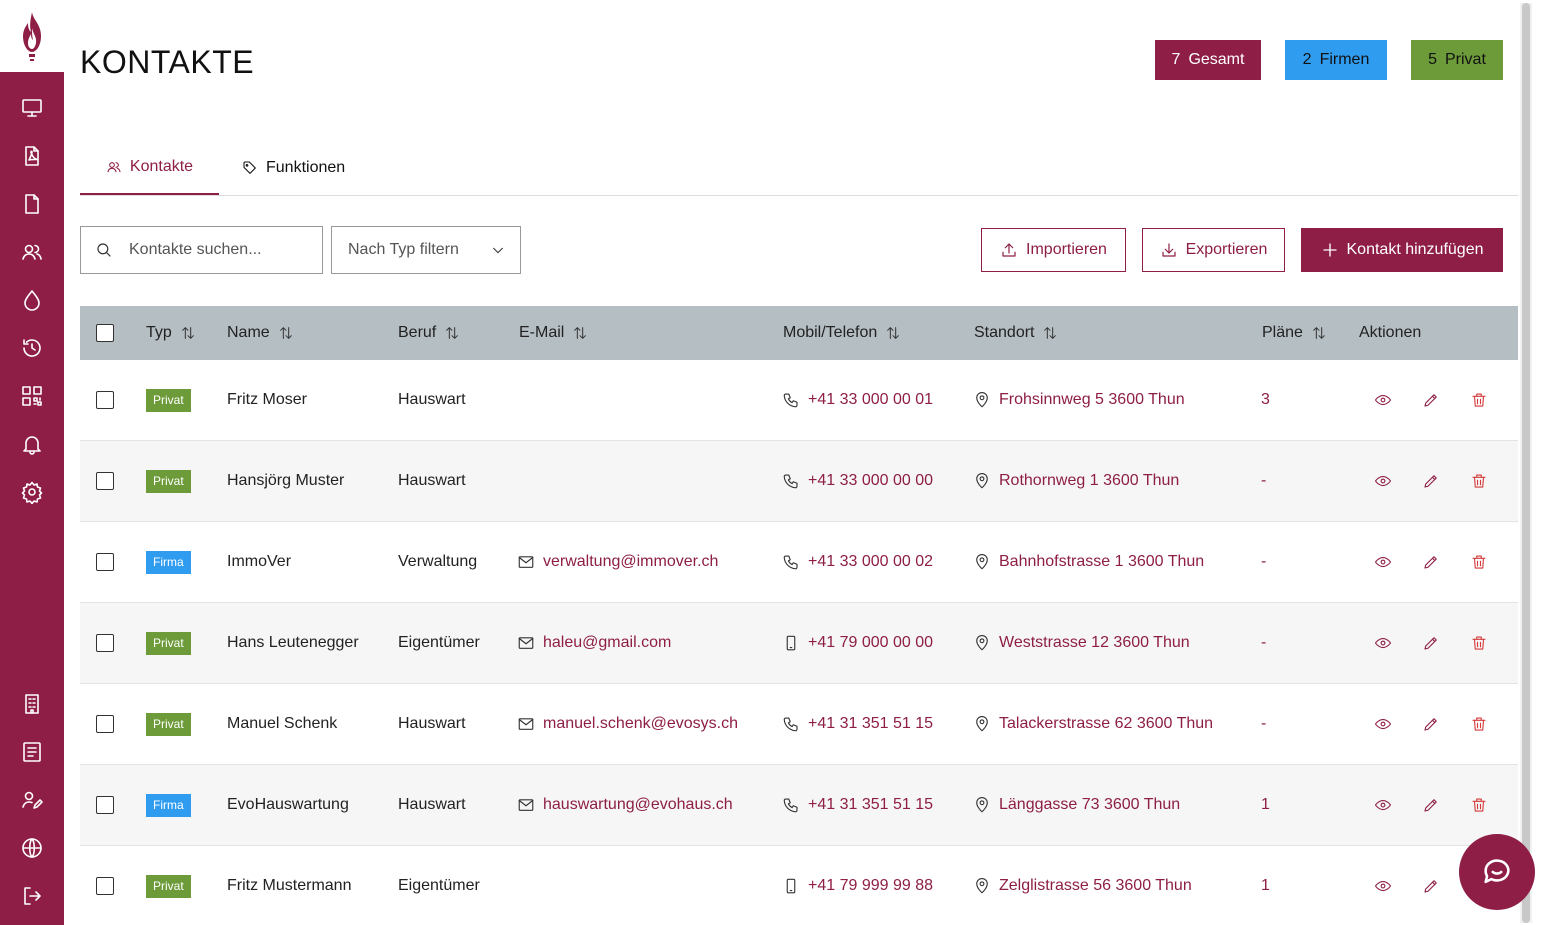 This screenshot has height=925, width=1550. What do you see at coordinates (429, 333) in the screenshot?
I see `header-beruf: Beruf` at bounding box center [429, 333].